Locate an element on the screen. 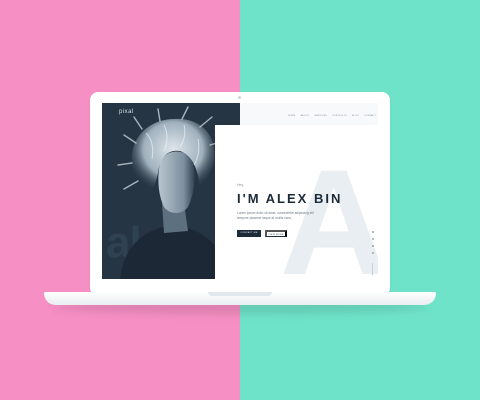  hero-greeting: Hey, is located at coordinates (240, 185).